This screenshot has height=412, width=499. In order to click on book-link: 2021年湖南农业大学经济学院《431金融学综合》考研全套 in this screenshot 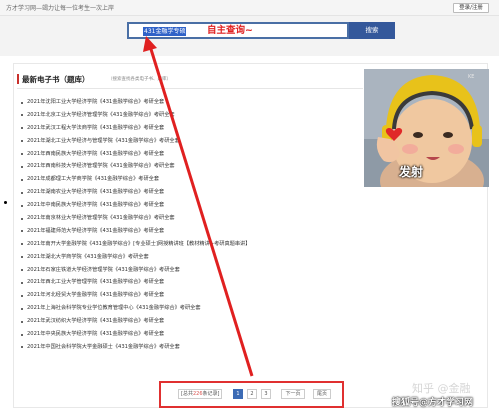, I will do `click(135, 192)`.